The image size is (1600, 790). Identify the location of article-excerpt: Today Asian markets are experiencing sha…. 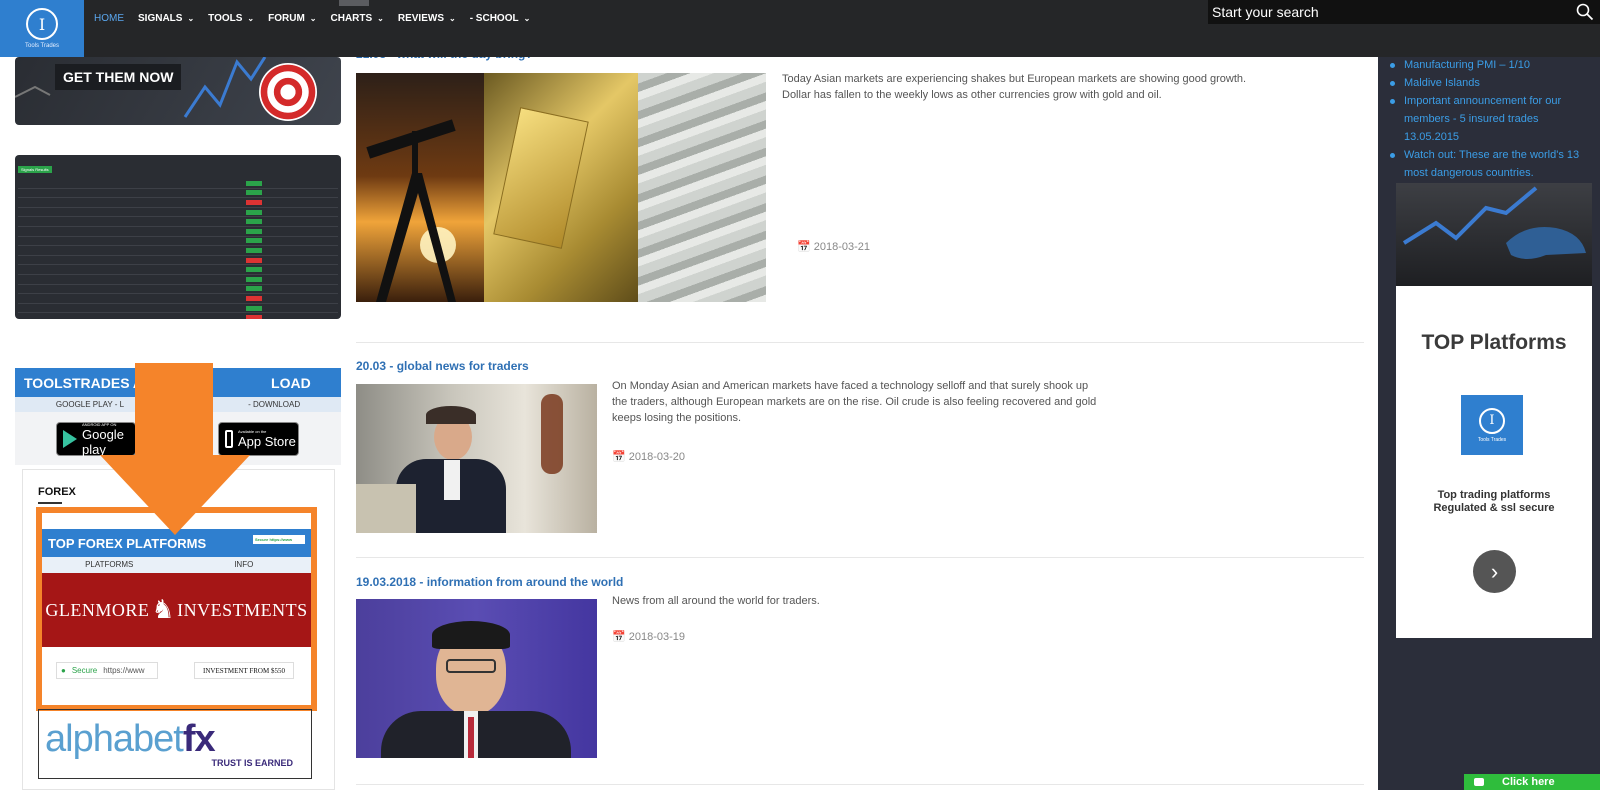
(1014, 87).